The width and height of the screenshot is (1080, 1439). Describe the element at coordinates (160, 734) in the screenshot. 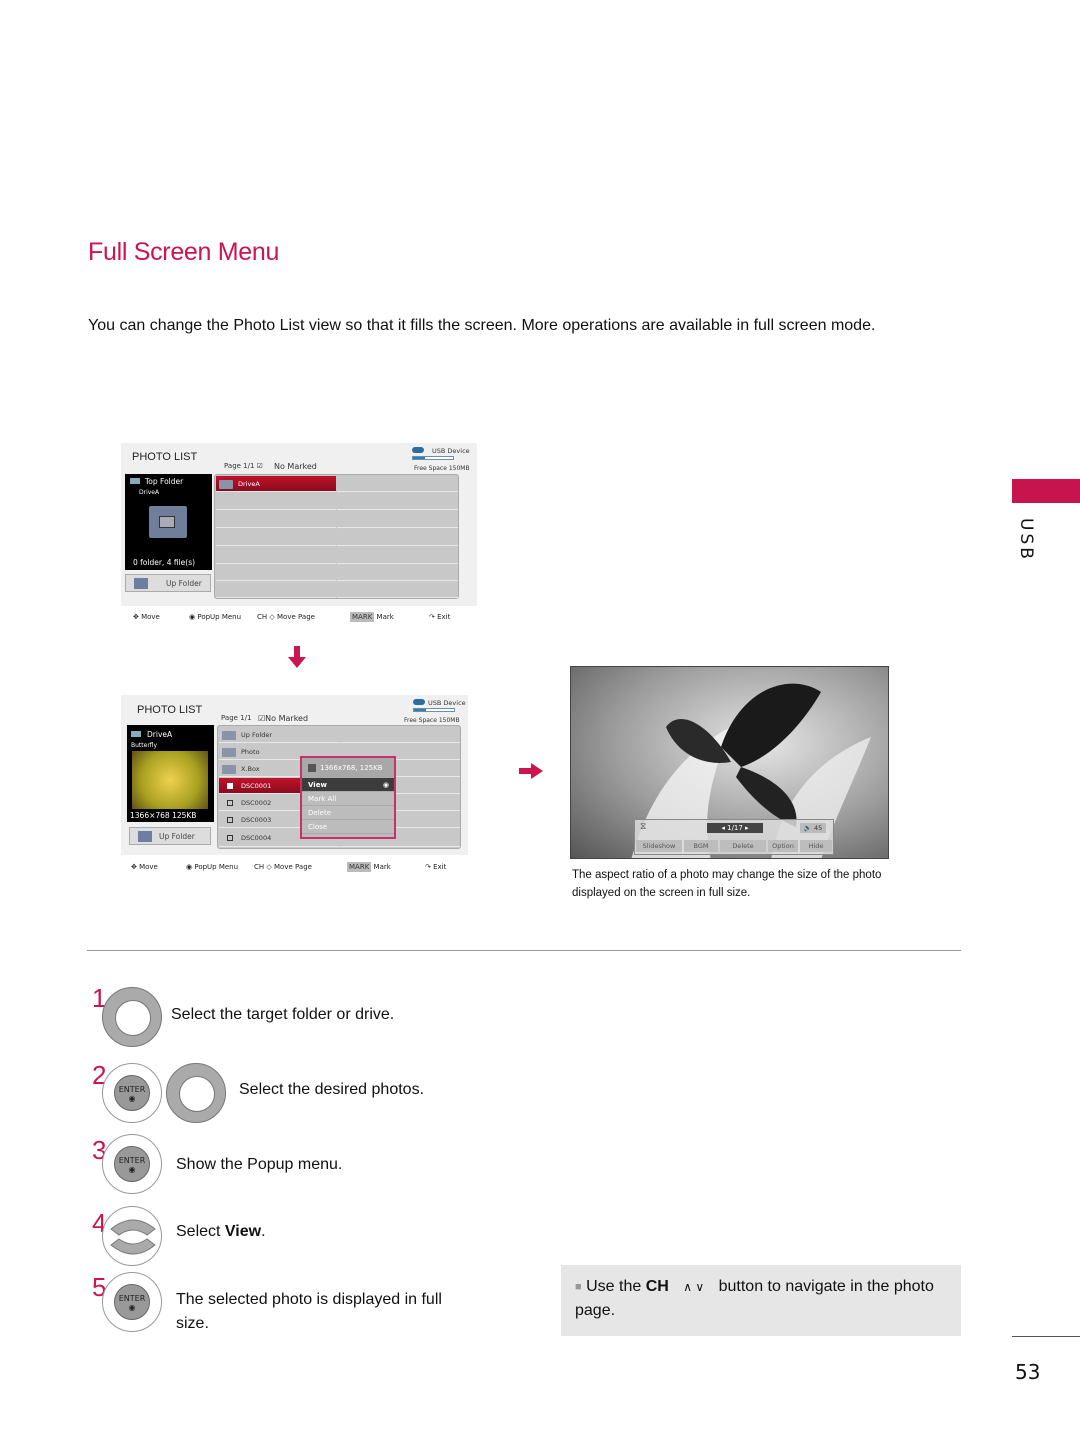

I see `preview-heading-text: DriveA` at that location.